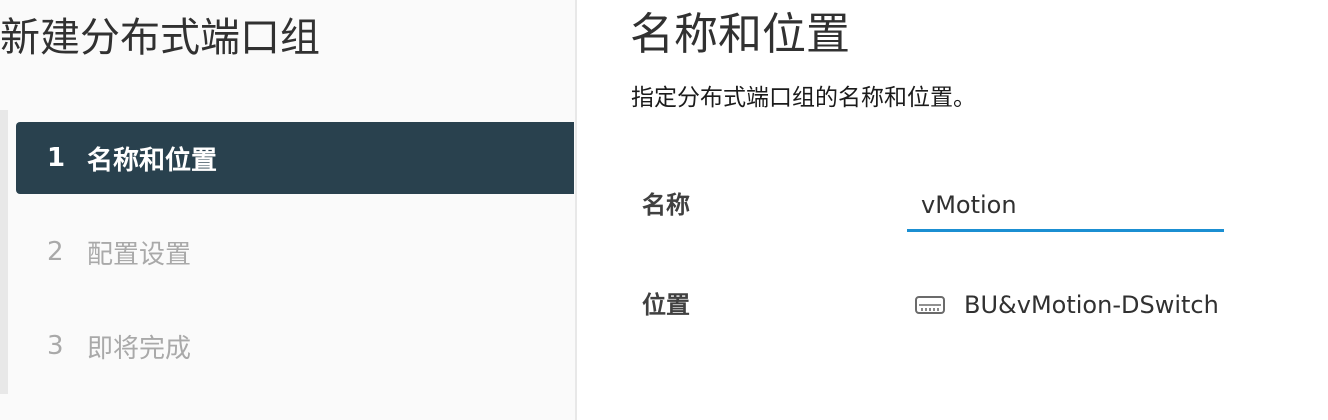 The width and height of the screenshot is (1328, 420). Describe the element at coordinates (576, 210) in the screenshot. I see `panel-divider` at that location.